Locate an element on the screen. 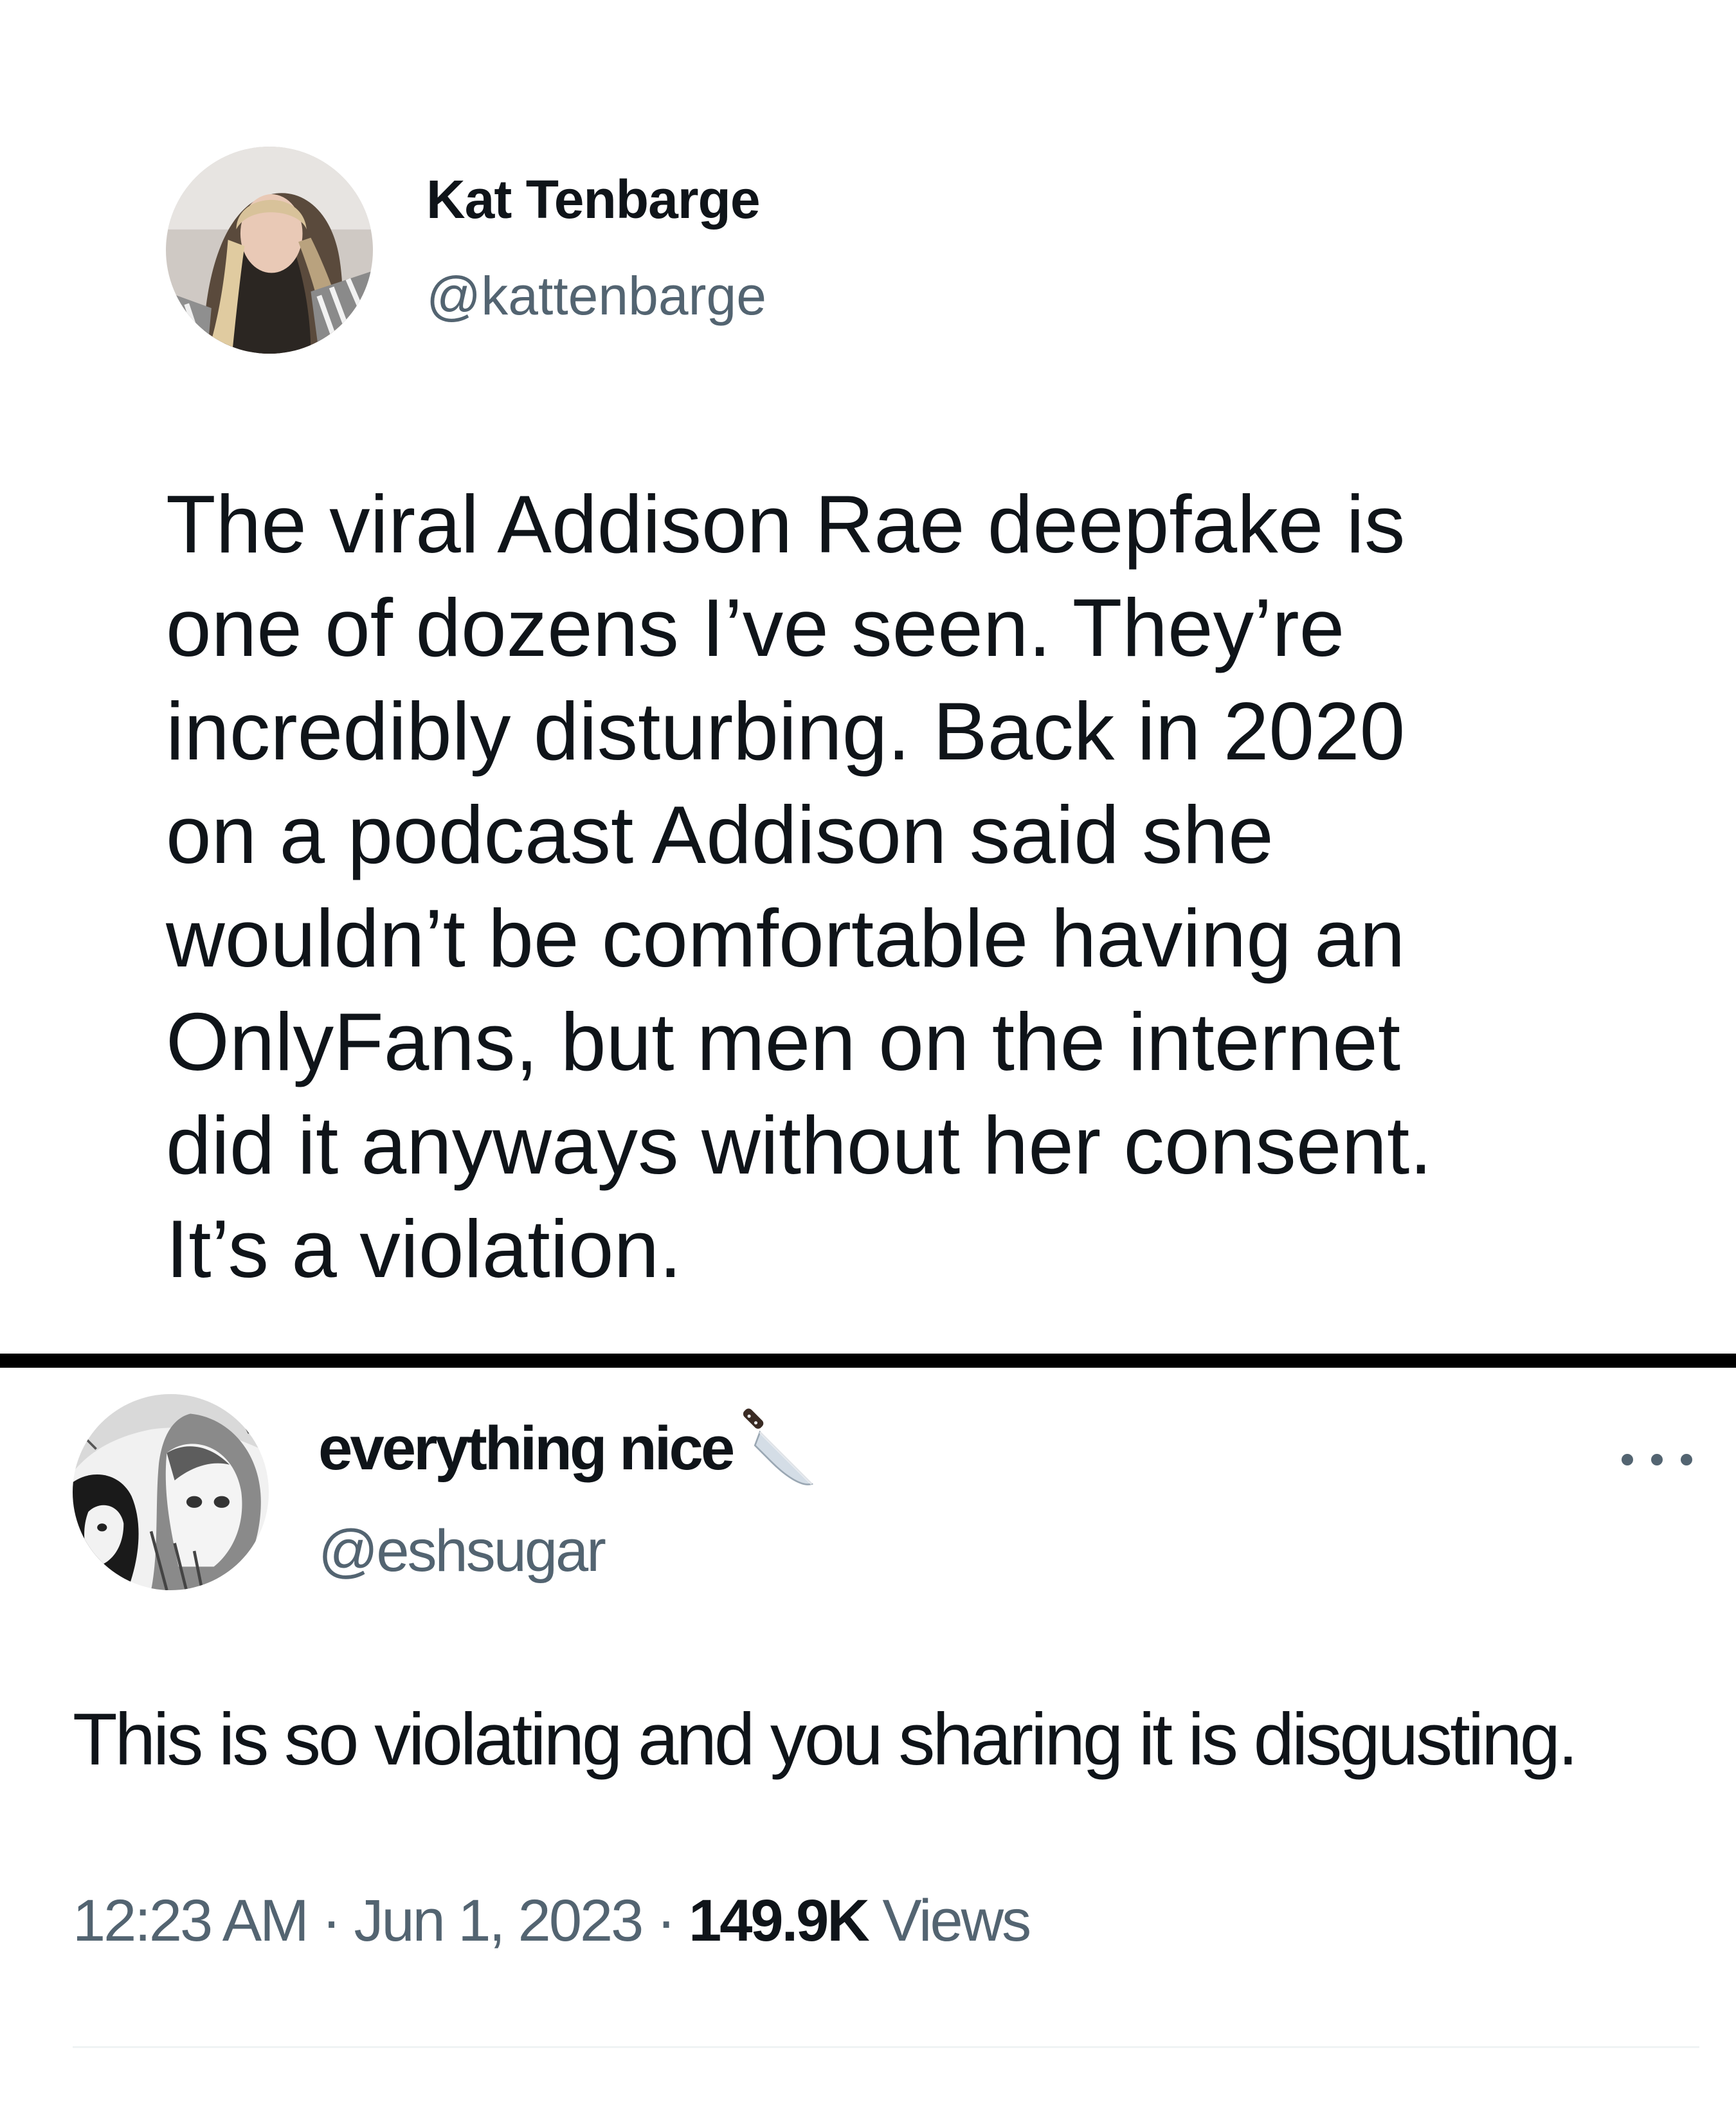 The width and height of the screenshot is (1736, 2122). more-options-icon is located at coordinates (1657, 1460).